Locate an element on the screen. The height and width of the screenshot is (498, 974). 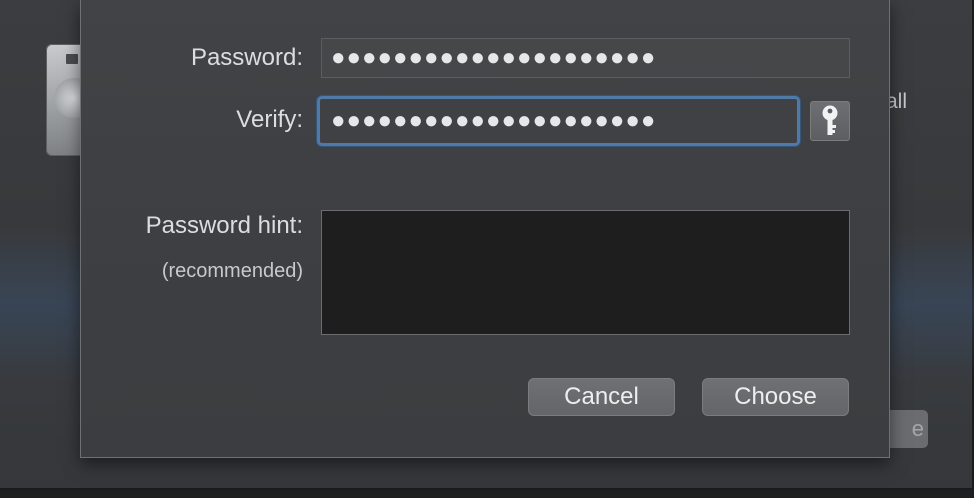
password-hint-label: Password hint: is located at coordinates (224, 225).